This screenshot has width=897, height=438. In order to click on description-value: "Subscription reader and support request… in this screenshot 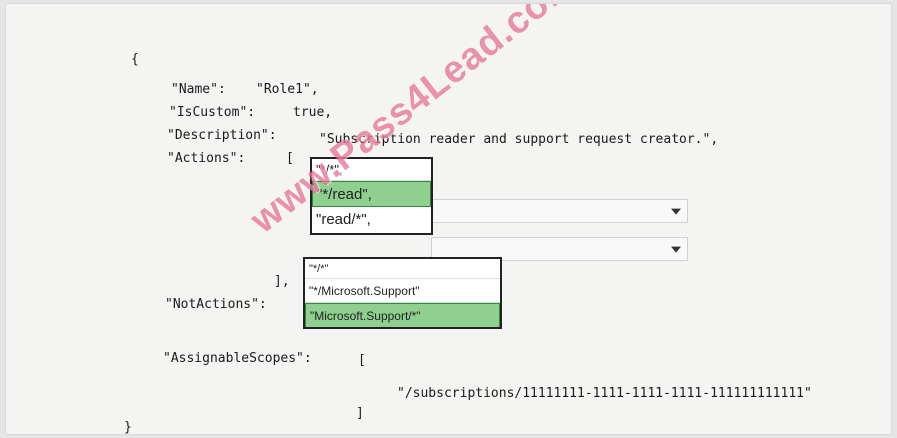, I will do `click(519, 139)`.